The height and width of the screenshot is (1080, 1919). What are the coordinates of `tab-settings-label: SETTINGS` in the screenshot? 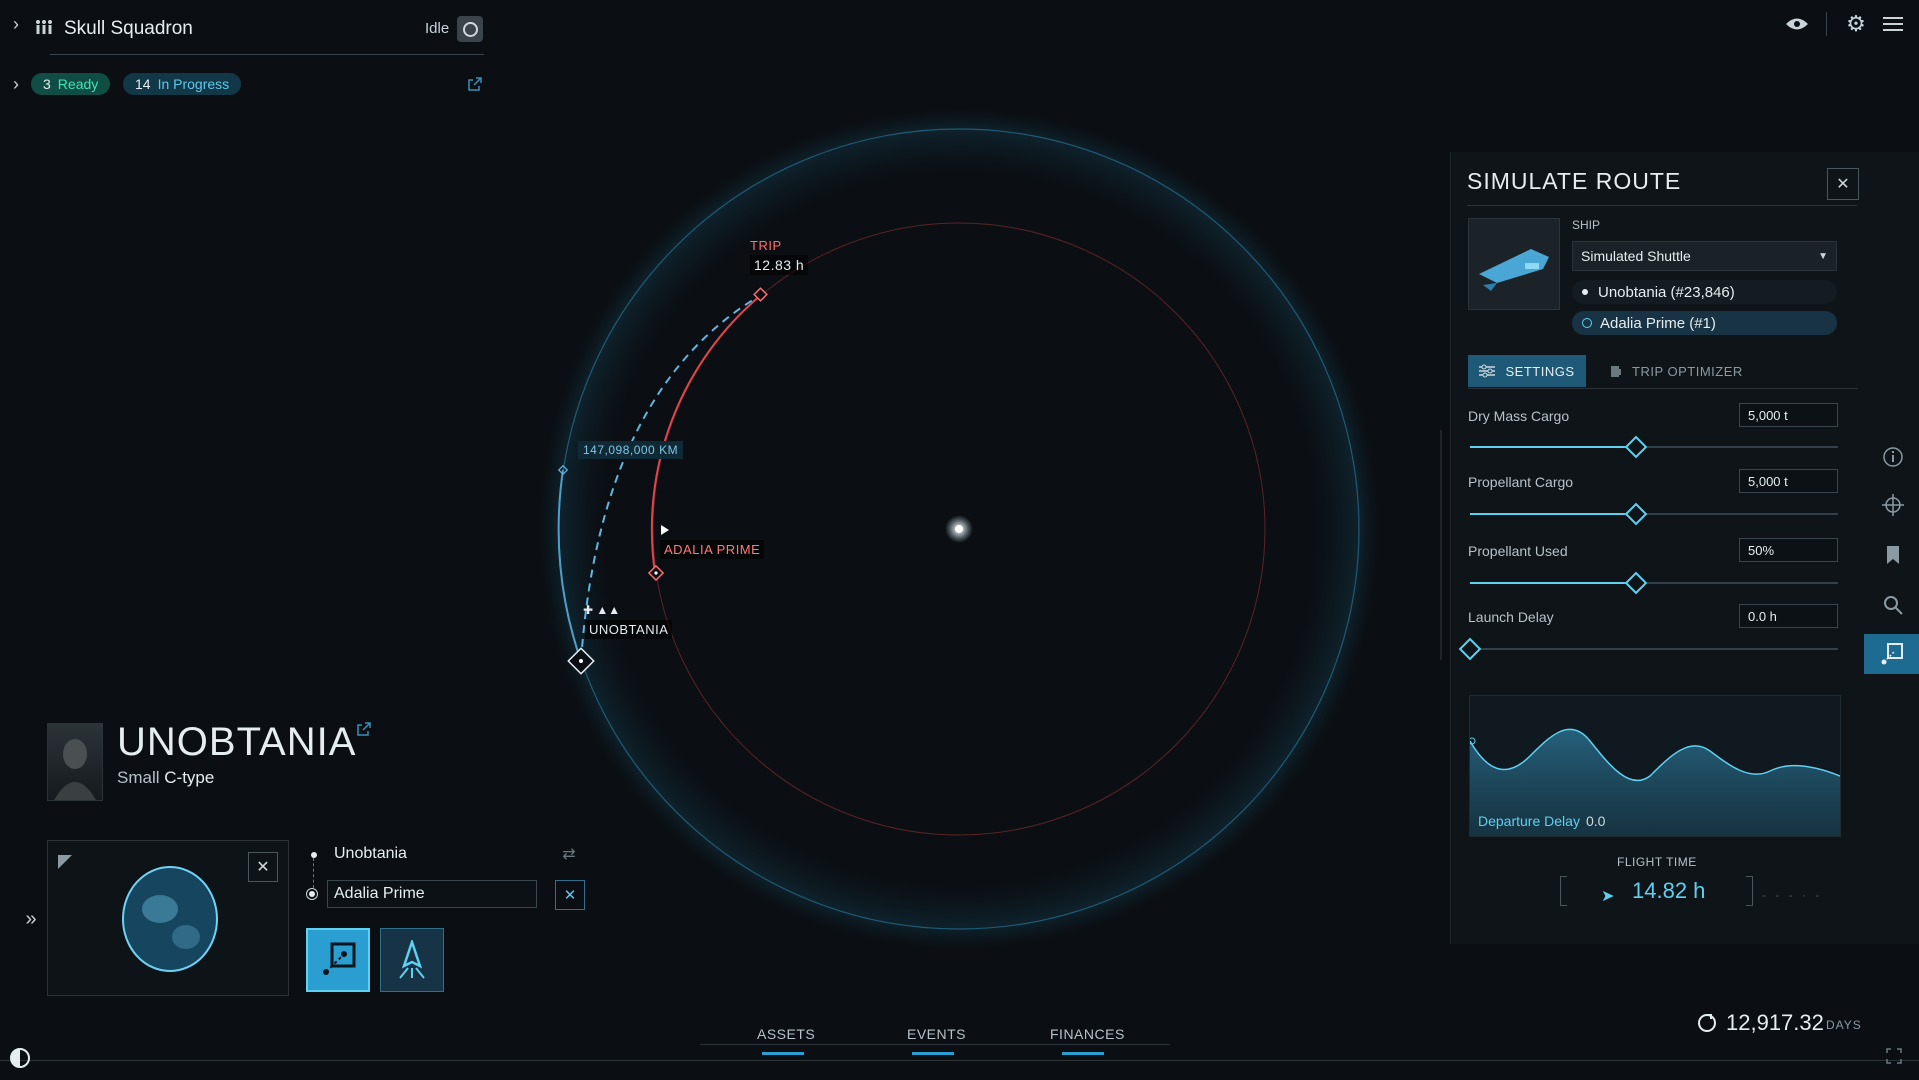 It's located at (1540, 371).